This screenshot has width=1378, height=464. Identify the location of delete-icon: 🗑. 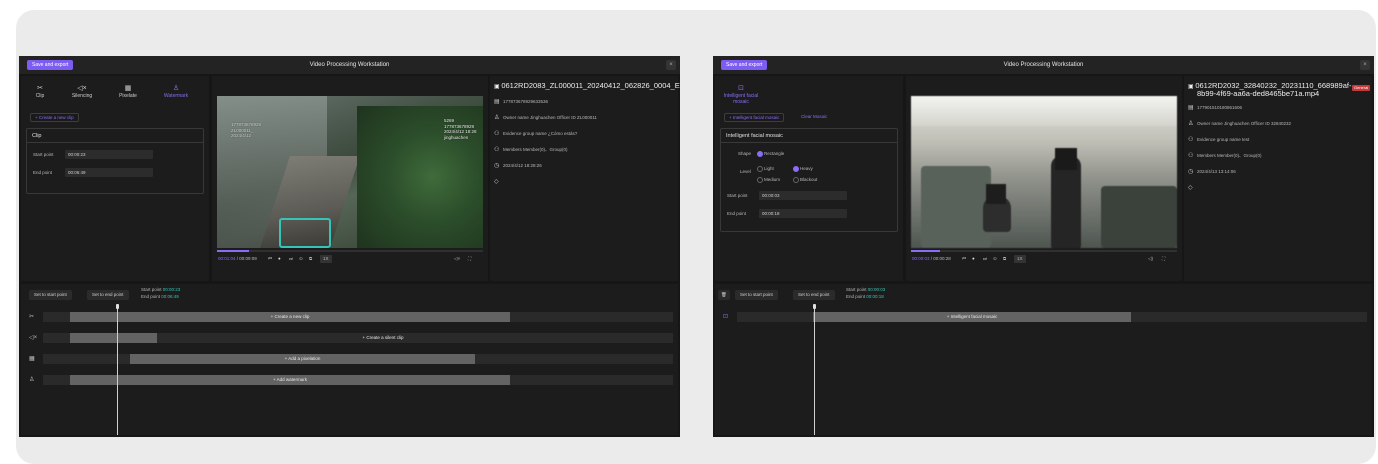
(724, 295).